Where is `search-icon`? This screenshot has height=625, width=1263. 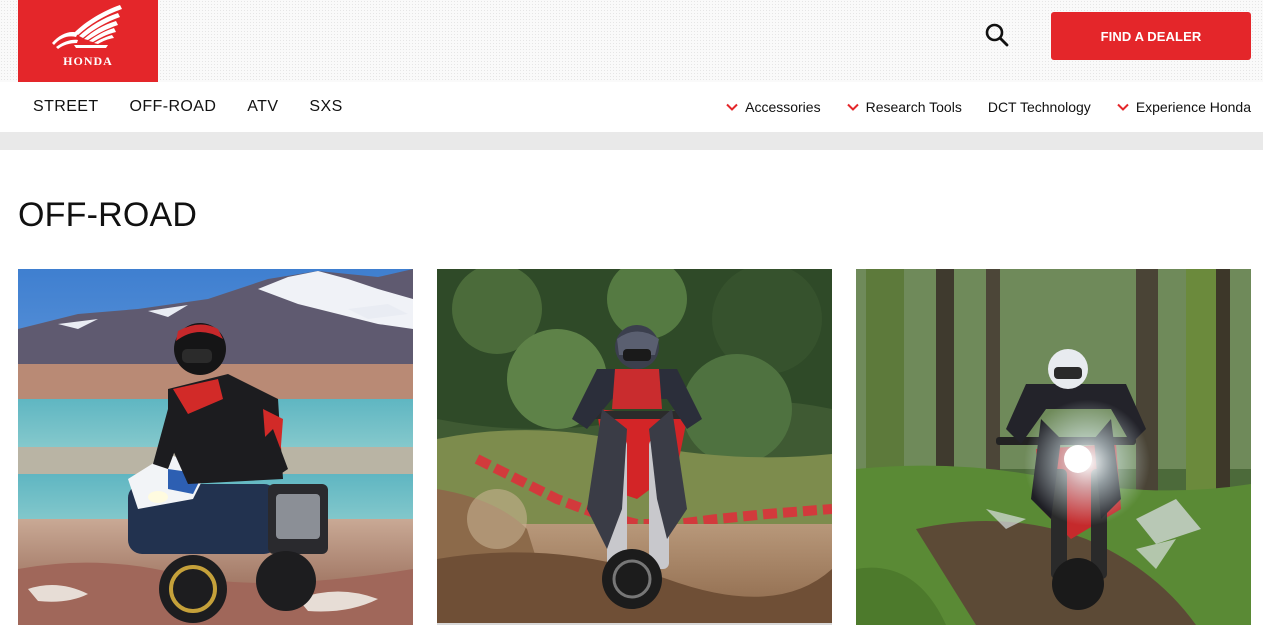 search-icon is located at coordinates (997, 35).